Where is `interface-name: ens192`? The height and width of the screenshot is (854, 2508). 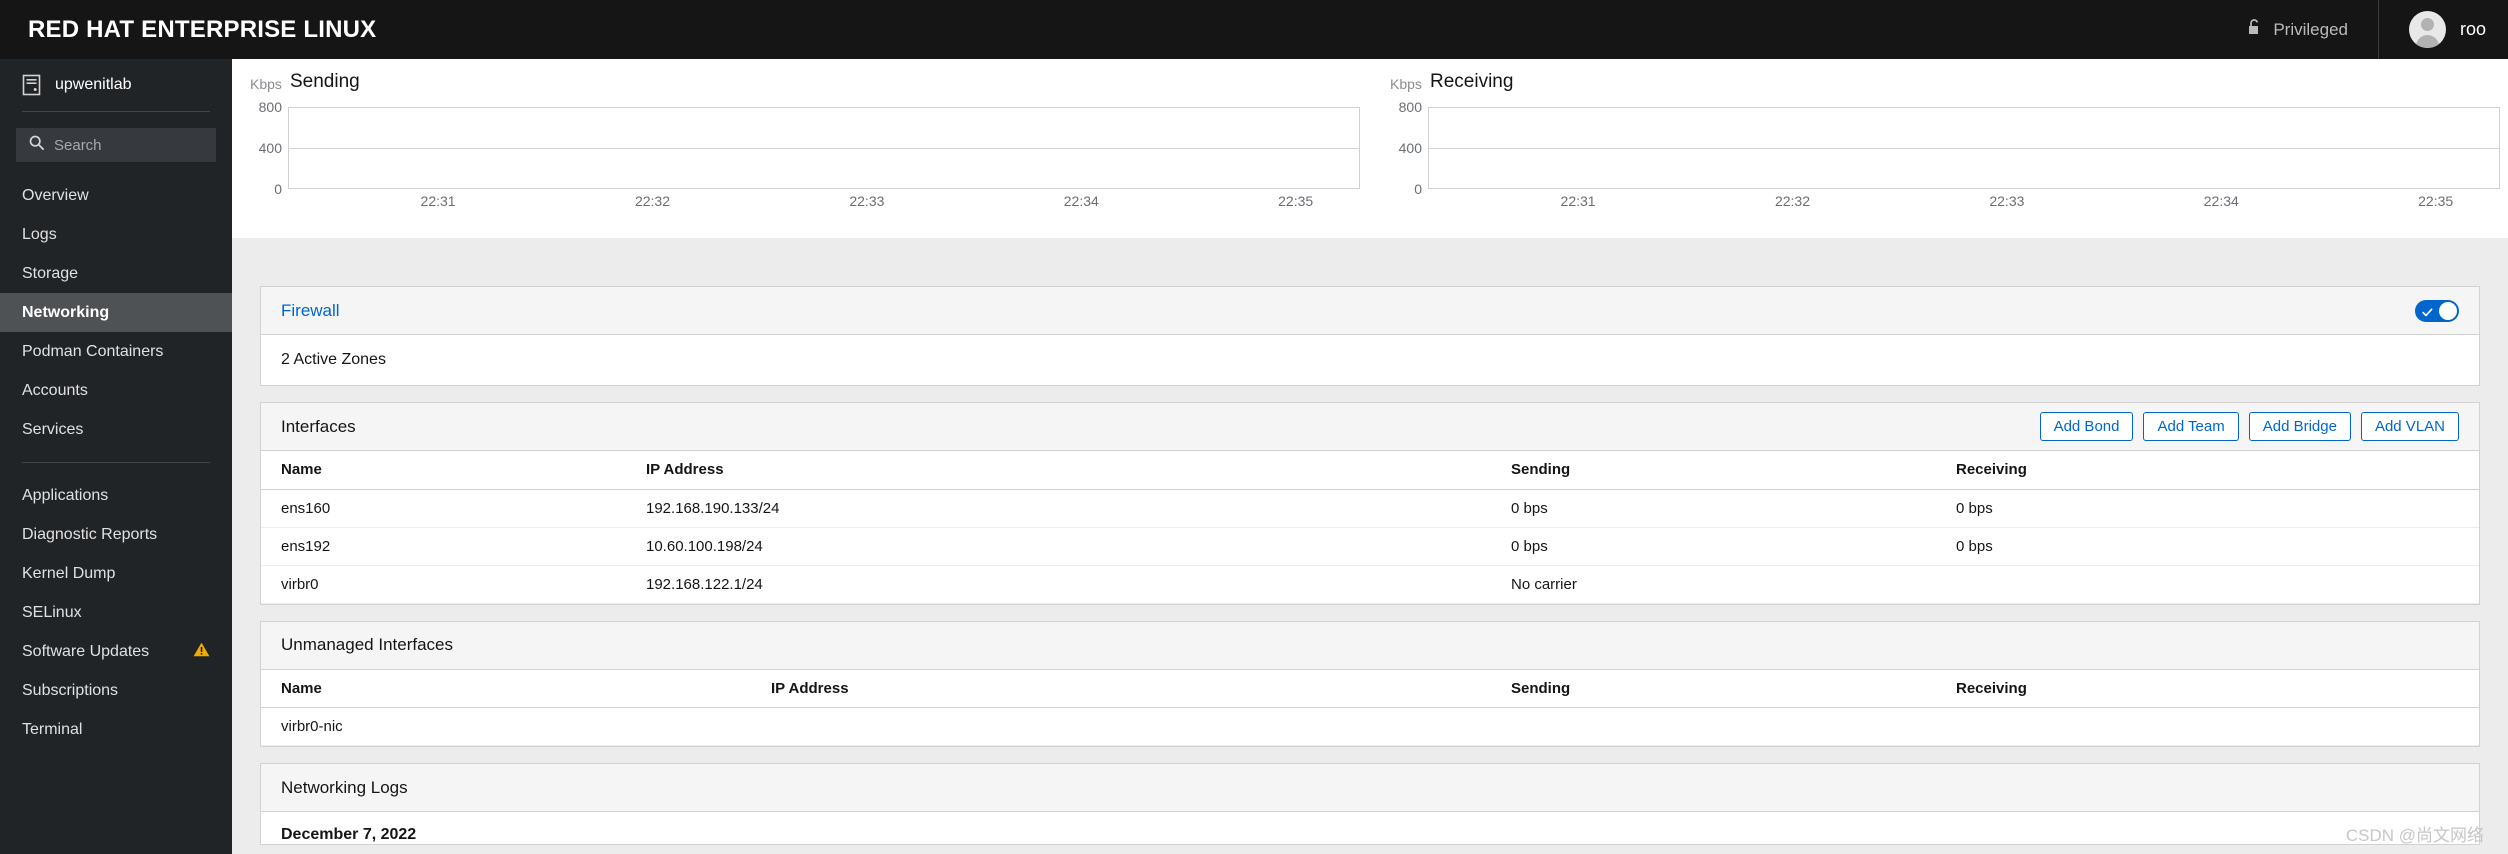
interface-name: ens192 is located at coordinates (443, 546).